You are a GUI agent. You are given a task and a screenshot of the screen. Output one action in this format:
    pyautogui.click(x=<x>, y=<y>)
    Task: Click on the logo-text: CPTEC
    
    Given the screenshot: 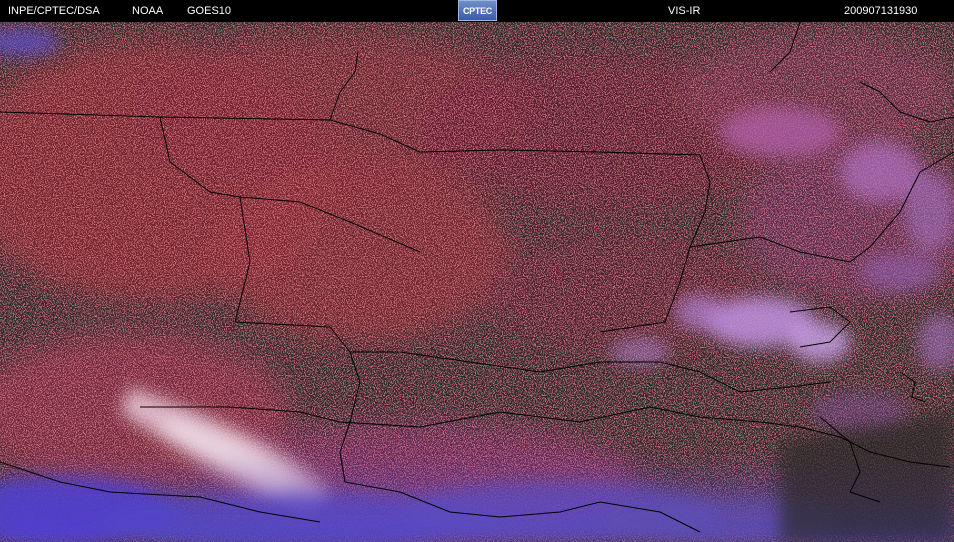 What is the action you would take?
    pyautogui.click(x=477, y=11)
    